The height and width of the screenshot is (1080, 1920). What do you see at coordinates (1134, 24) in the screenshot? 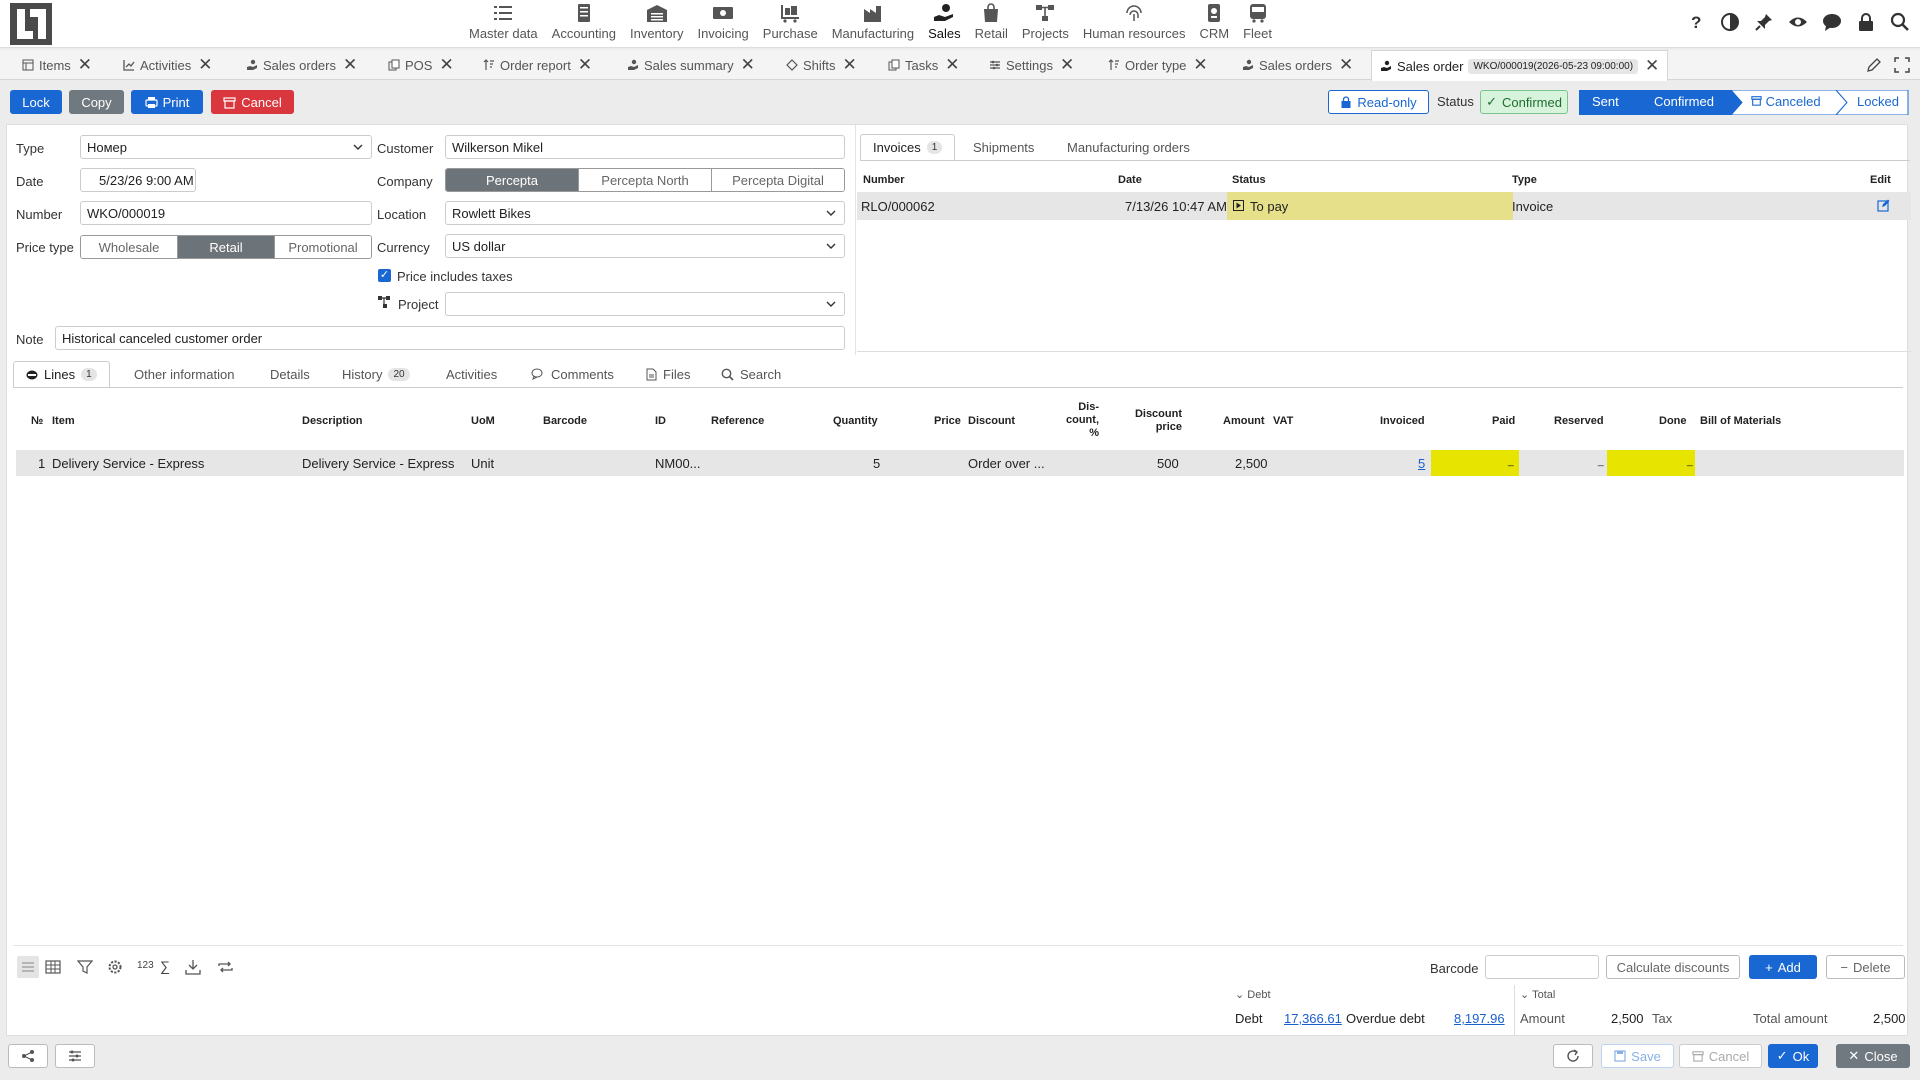
I see `module-human-resources: Human resources` at bounding box center [1134, 24].